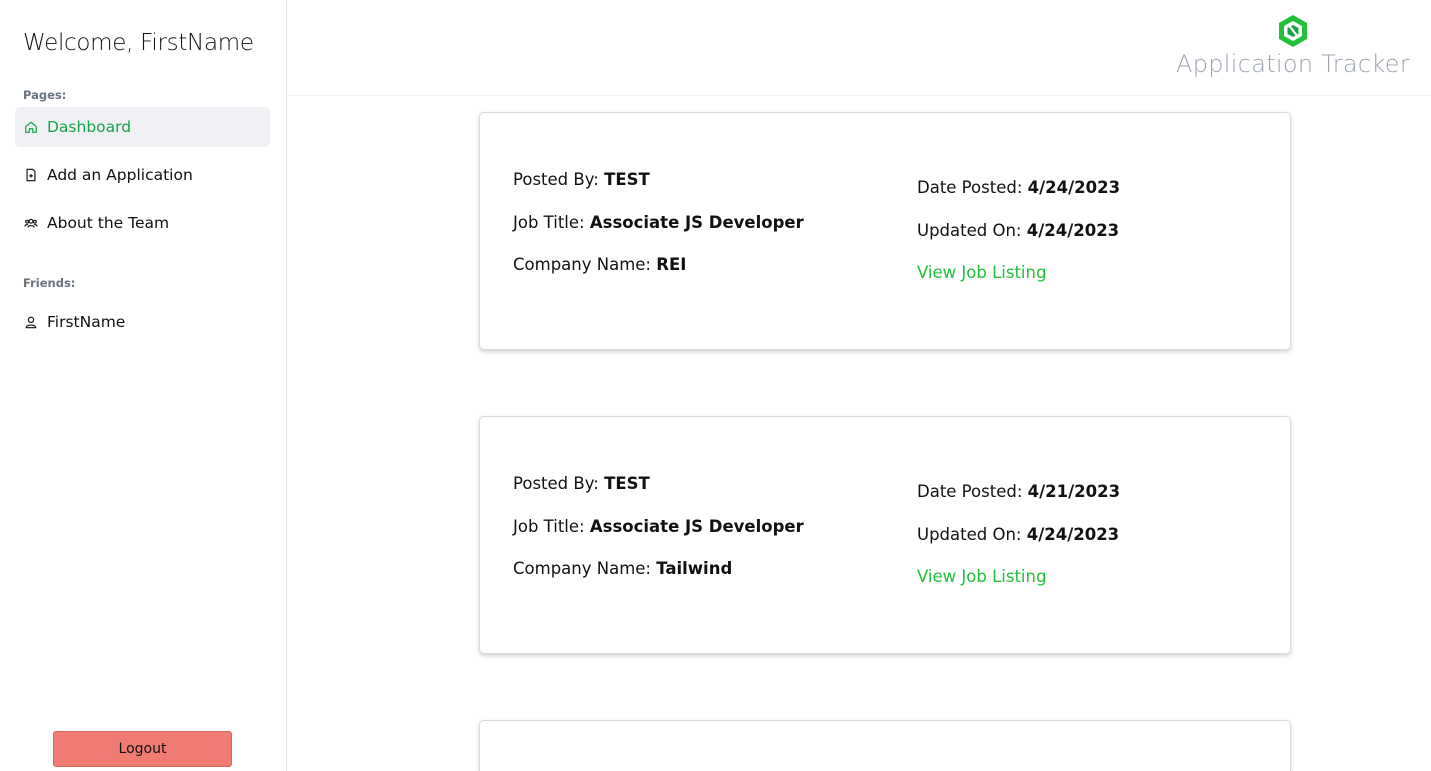 The width and height of the screenshot is (1431, 771). I want to click on sidebar-item-add-application: Add an Application, so click(142, 175).